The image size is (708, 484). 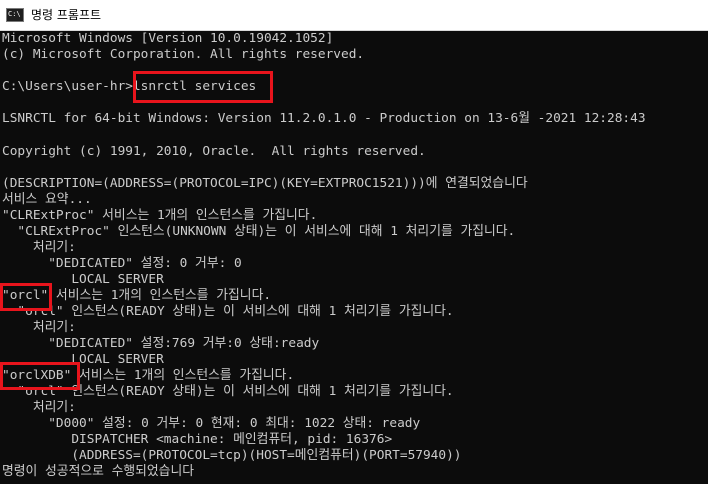 I want to click on console-line: "CLRExtProc" 서비스는 1개의 인스턴스를 가집니다., so click(x=160, y=215).